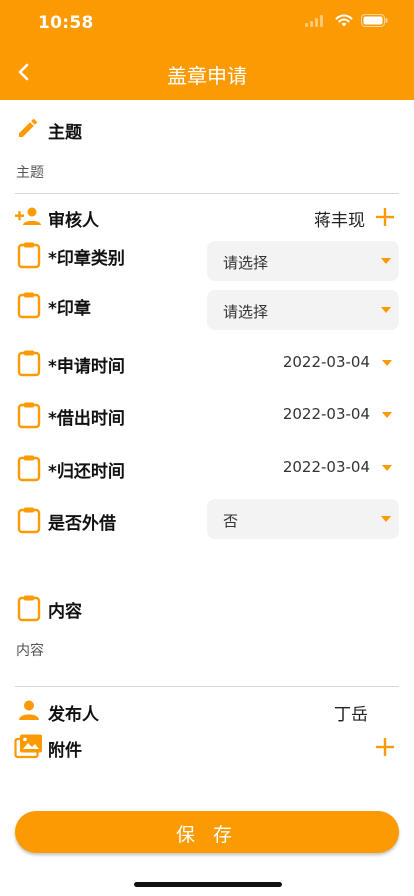 The height and width of the screenshot is (896, 414). Describe the element at coordinates (303, 310) in the screenshot. I see `seal-select: 请选择` at that location.